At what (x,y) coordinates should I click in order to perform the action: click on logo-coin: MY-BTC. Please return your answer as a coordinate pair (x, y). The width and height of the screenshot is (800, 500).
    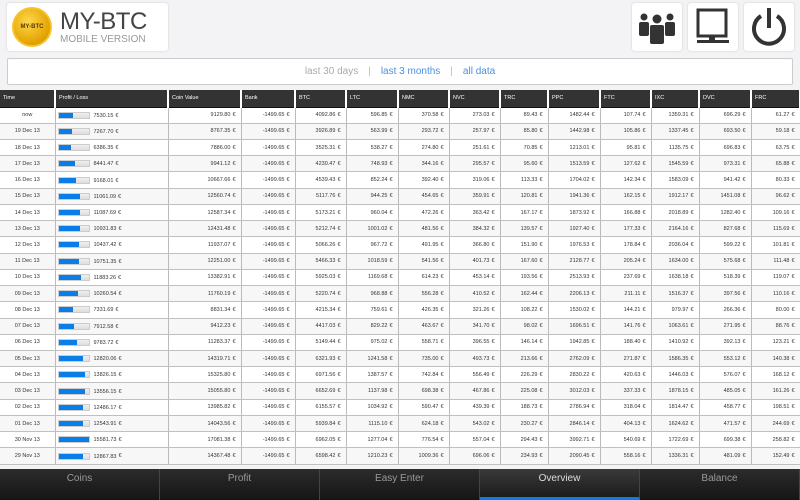
    Looking at the image, I should click on (32, 27).